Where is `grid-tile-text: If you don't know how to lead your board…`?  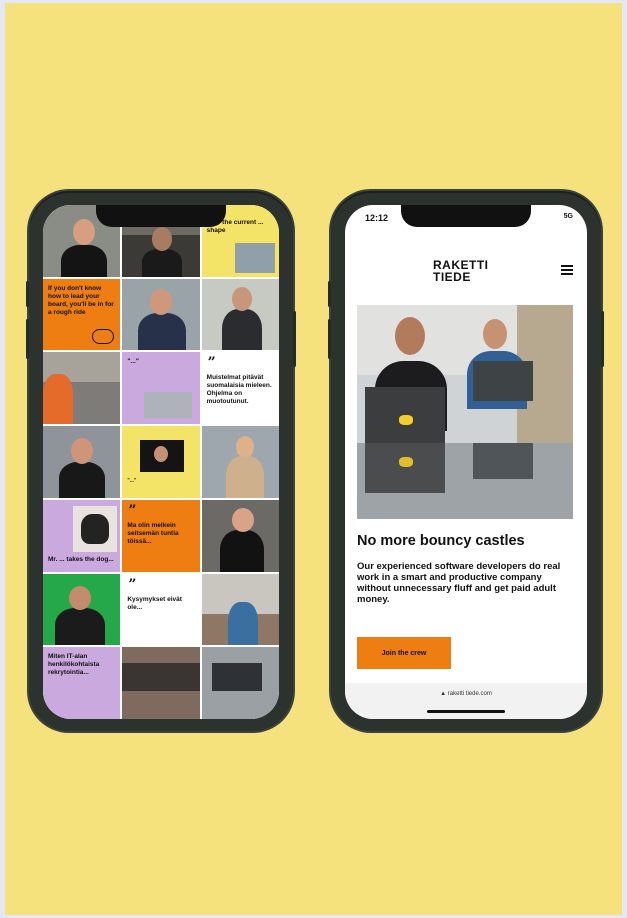
grid-tile-text: If you don't know how to lead your board… is located at coordinates (82, 314).